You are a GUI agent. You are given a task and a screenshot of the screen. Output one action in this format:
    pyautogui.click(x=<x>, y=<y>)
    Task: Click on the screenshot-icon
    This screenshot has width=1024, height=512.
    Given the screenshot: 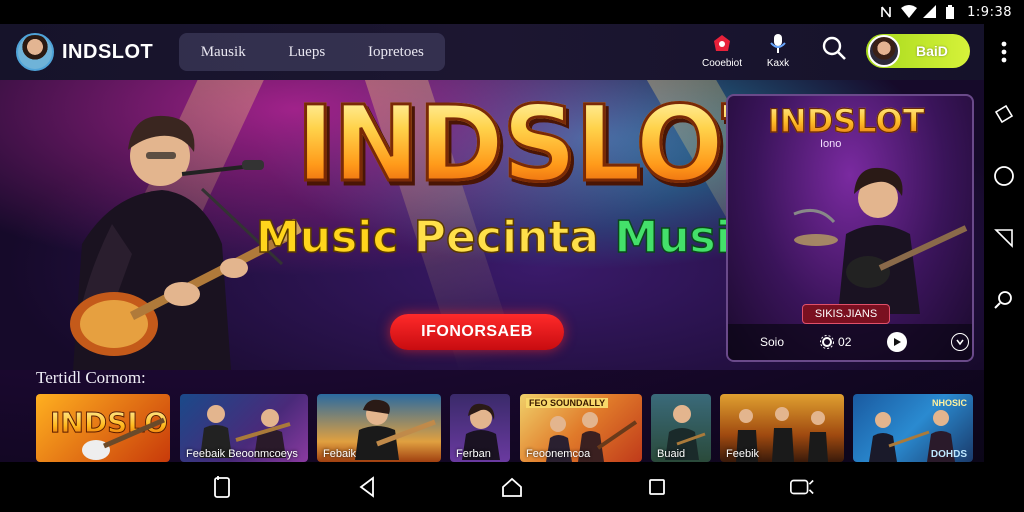 What is the action you would take?
    pyautogui.click(x=222, y=487)
    